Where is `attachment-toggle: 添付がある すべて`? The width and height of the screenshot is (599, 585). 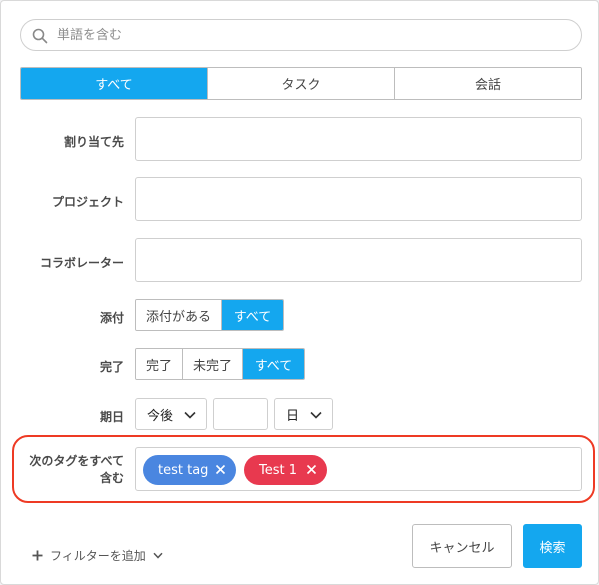 attachment-toggle: 添付がある すべて is located at coordinates (209, 315).